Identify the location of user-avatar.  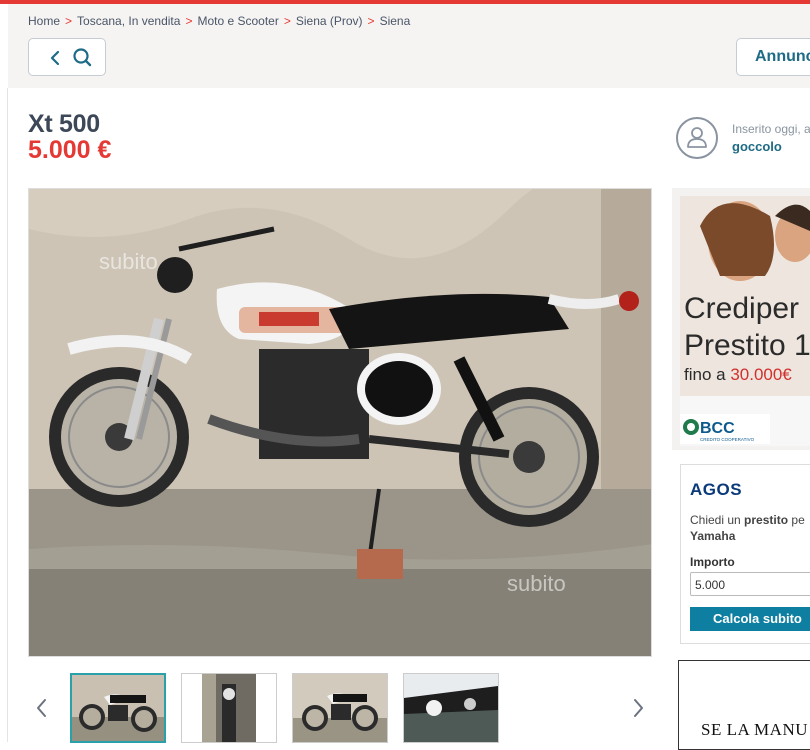
(697, 138).